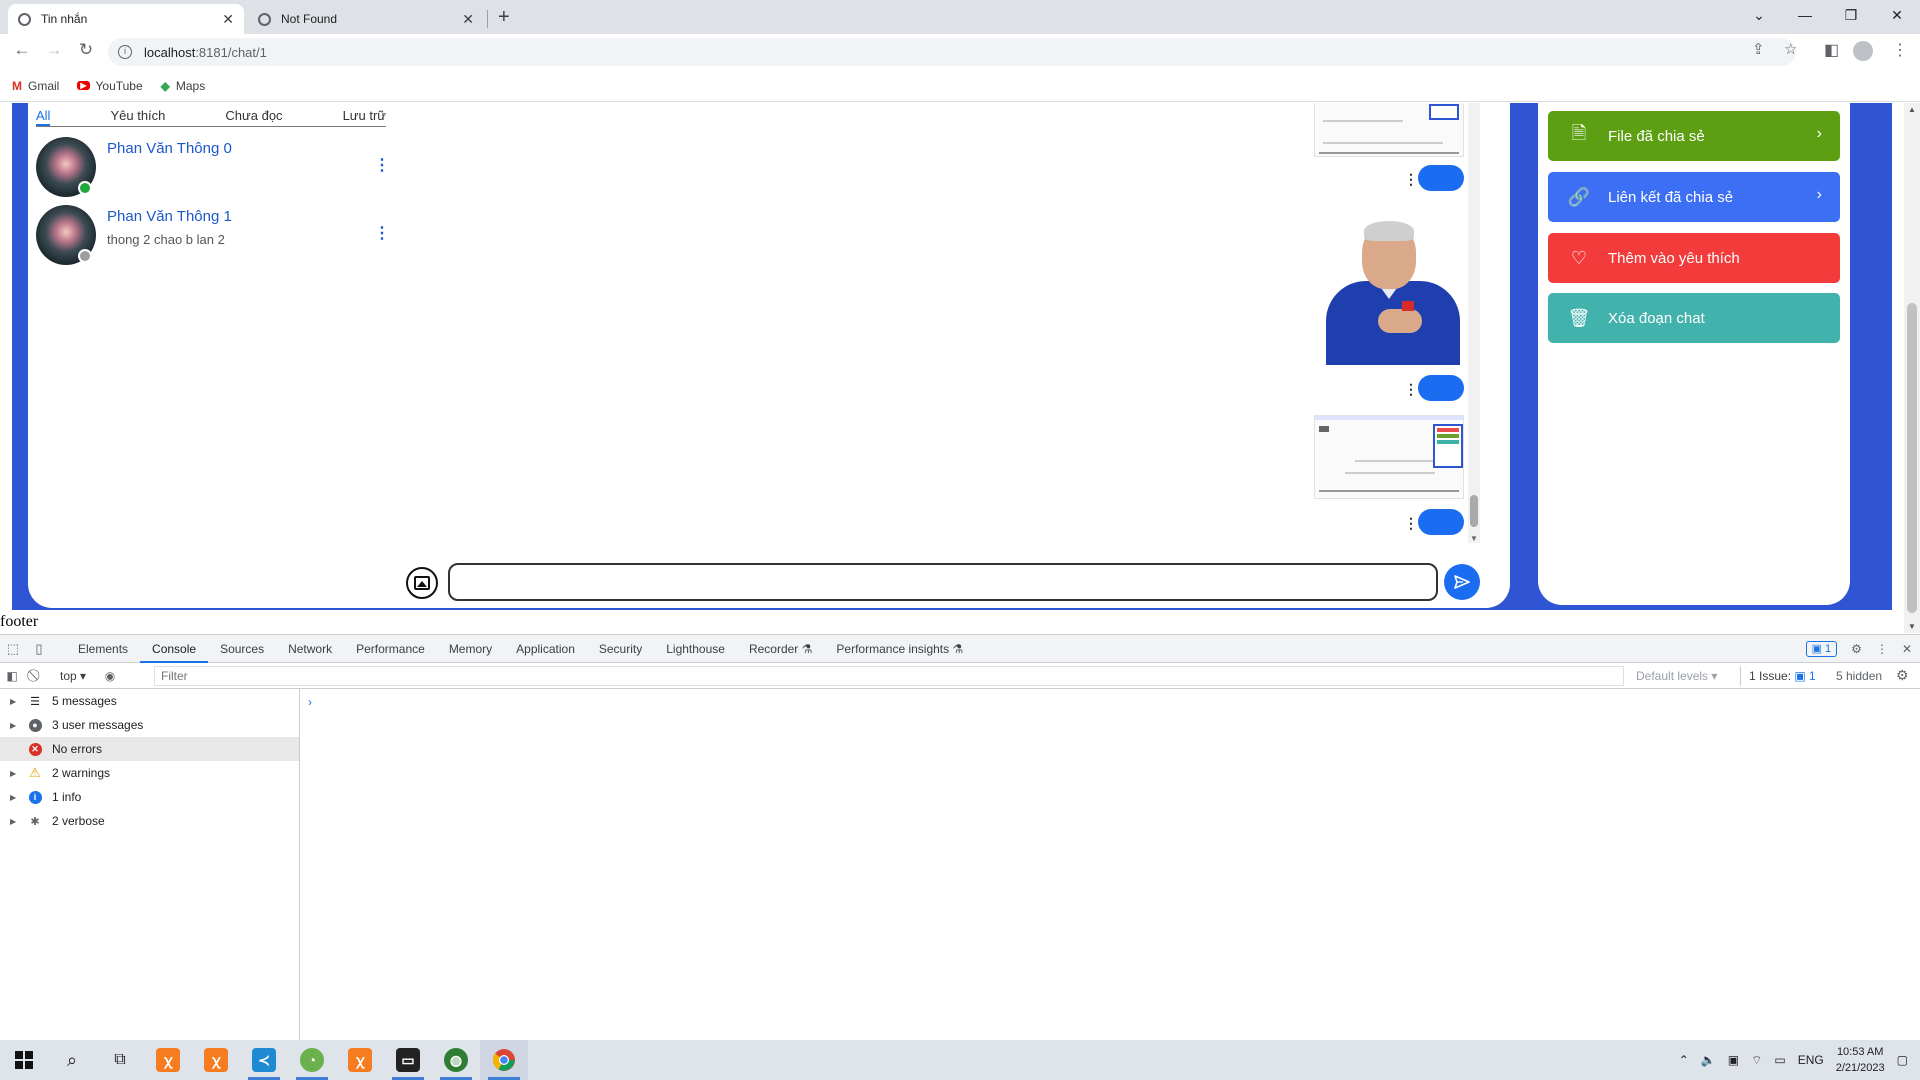 The height and width of the screenshot is (1080, 1920). I want to click on back-arrow-icon: ←, so click(22, 50).